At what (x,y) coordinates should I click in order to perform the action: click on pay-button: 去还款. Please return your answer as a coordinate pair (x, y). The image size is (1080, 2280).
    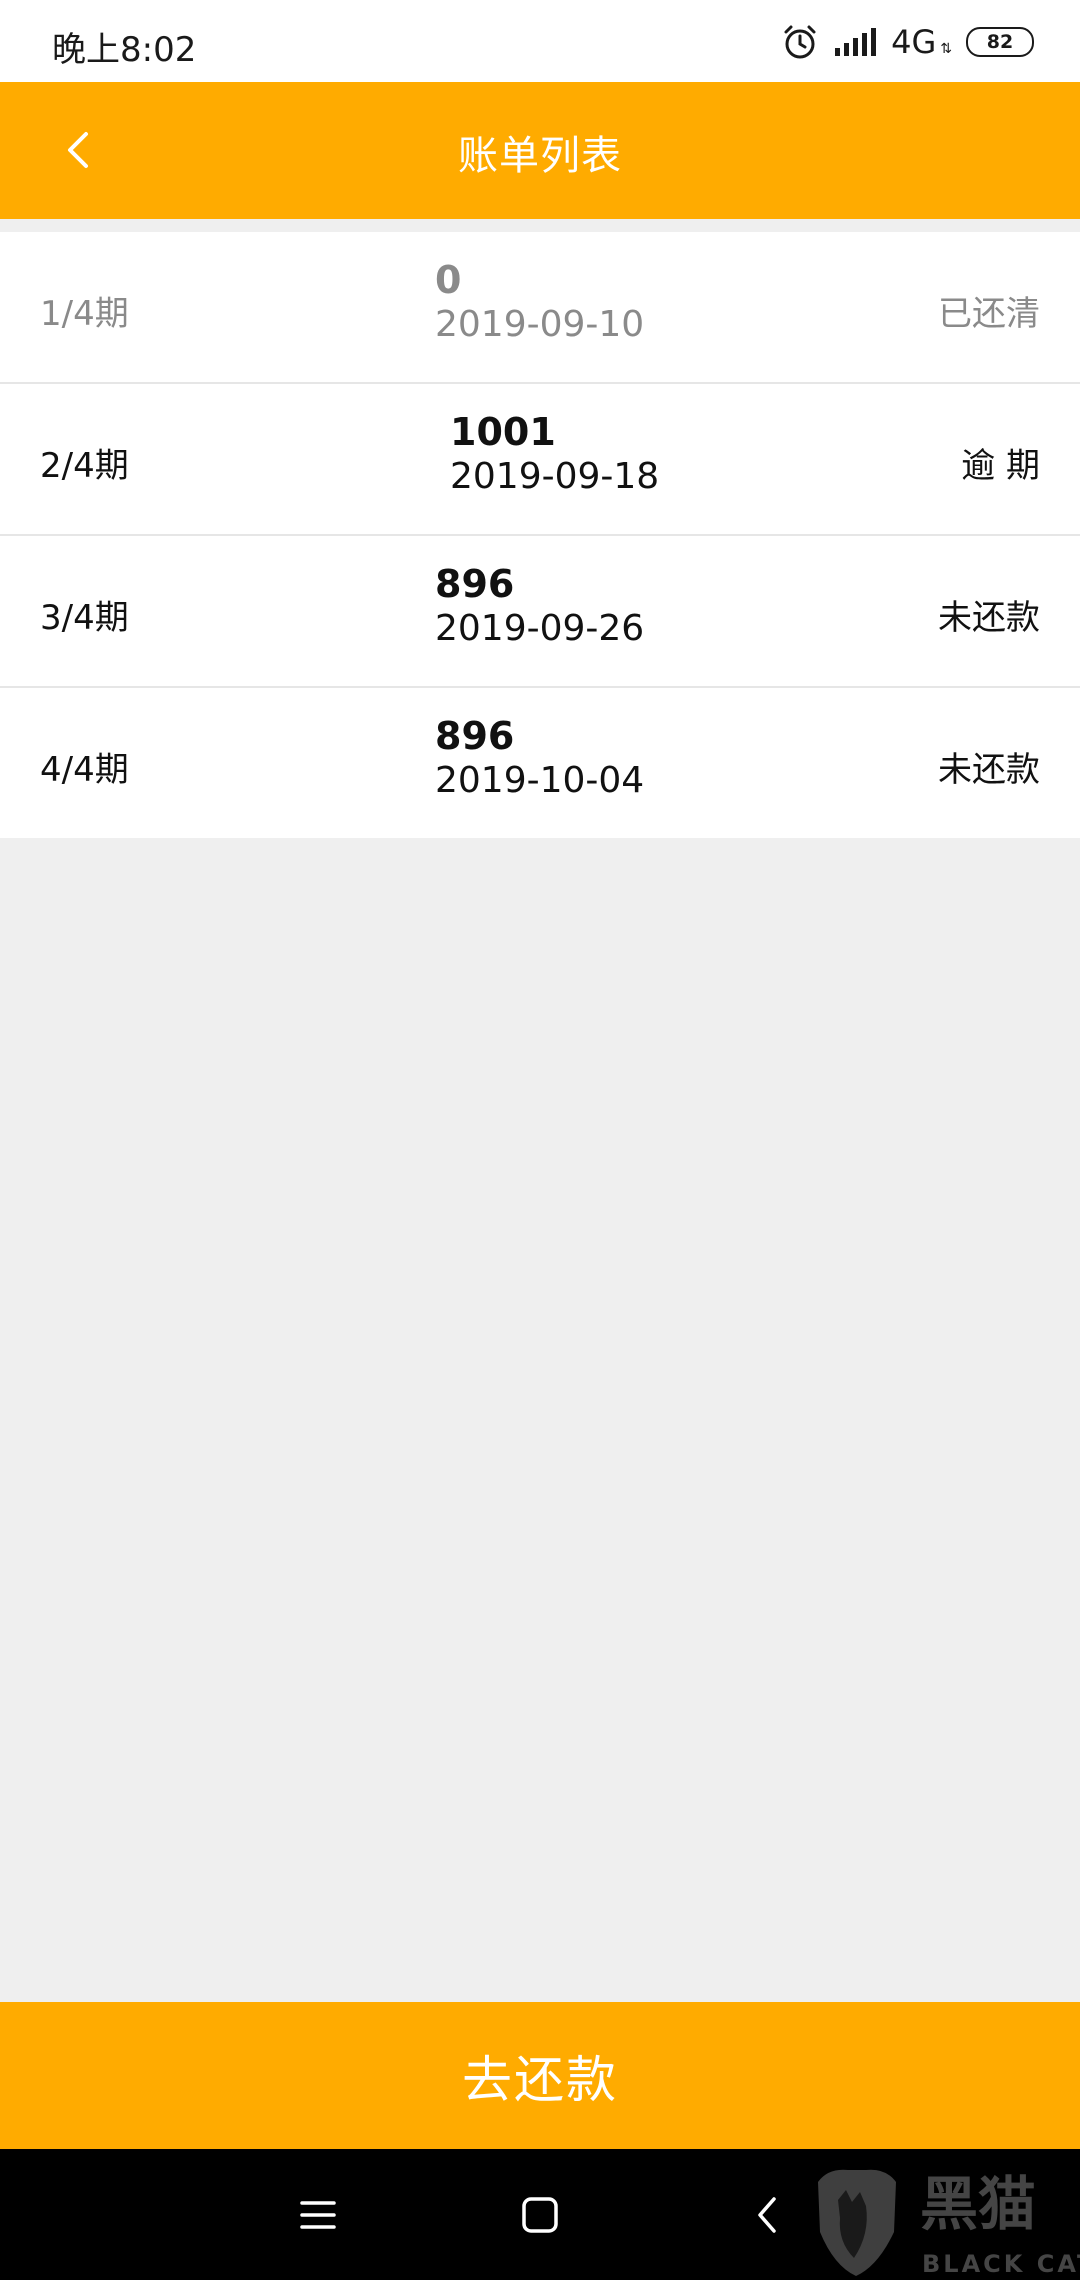
    Looking at the image, I should click on (540, 2075).